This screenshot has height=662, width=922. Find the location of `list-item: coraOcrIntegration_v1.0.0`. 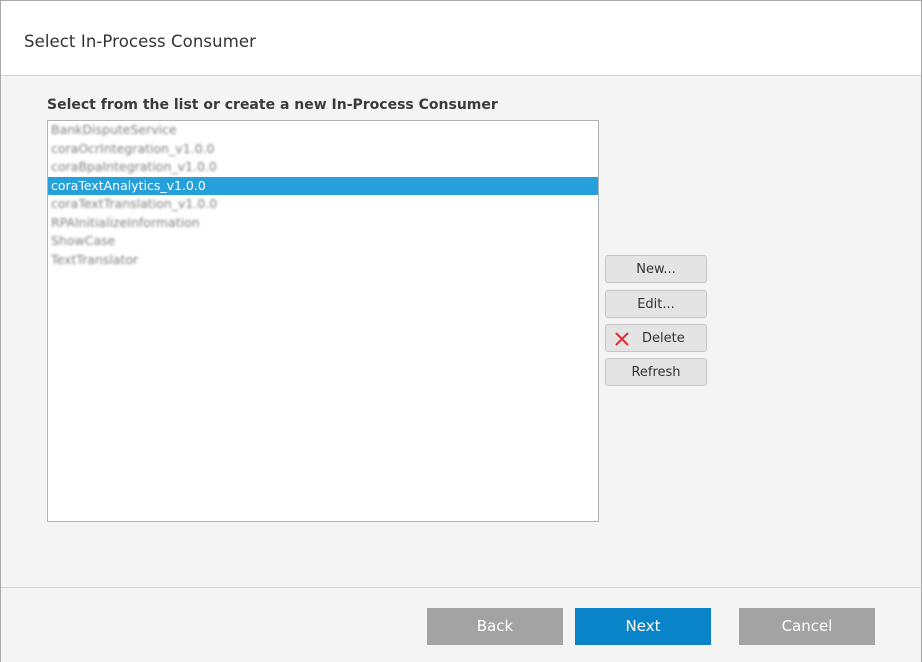

list-item: coraOcrIntegration_v1.0.0 is located at coordinates (323, 149).